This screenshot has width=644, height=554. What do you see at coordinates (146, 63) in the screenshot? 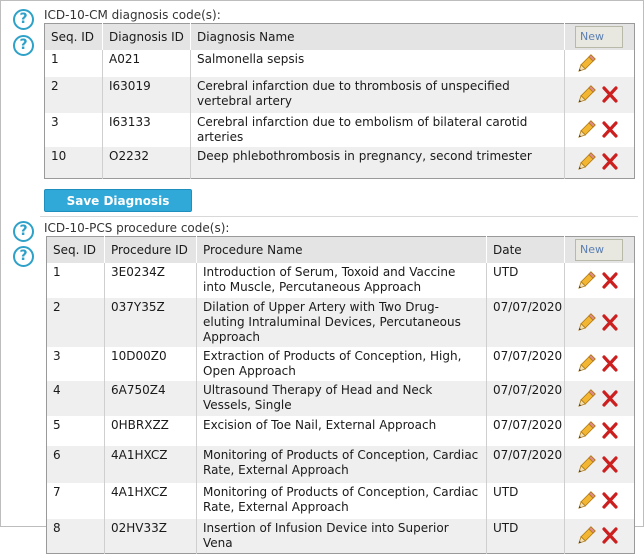
I see `cell-code: A021` at bounding box center [146, 63].